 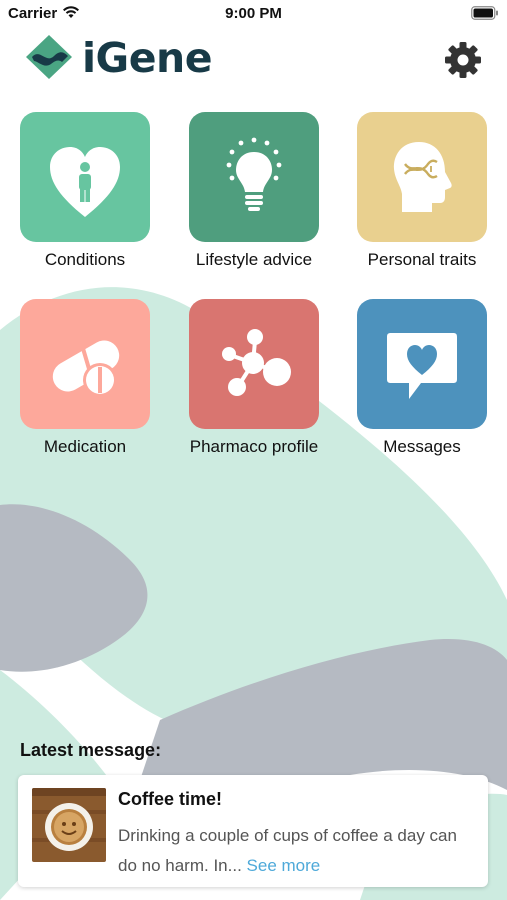 I want to click on latest-message-heading: Latest message:, so click(x=91, y=750).